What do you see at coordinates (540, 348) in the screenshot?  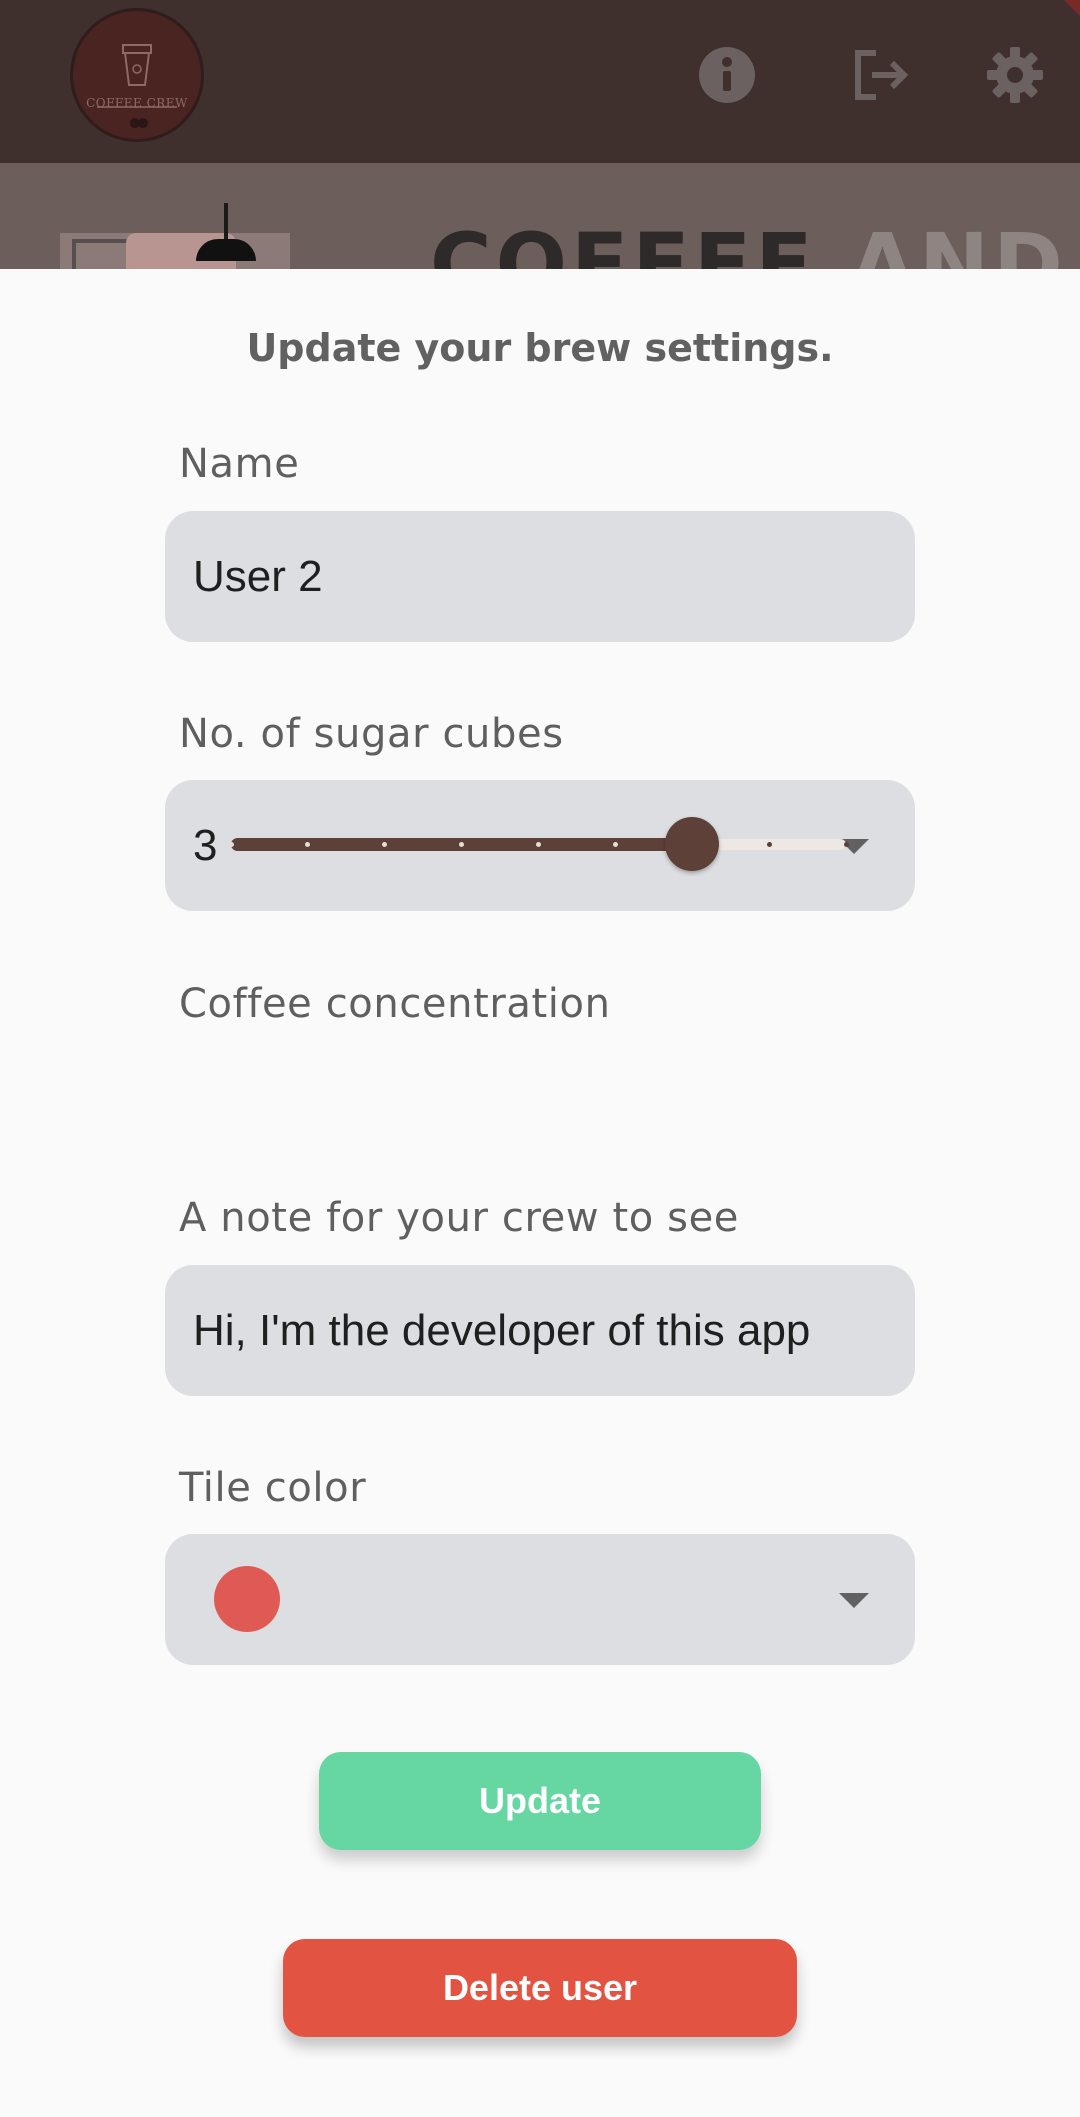 I see `sheet-title: Update your brew settings.` at bounding box center [540, 348].